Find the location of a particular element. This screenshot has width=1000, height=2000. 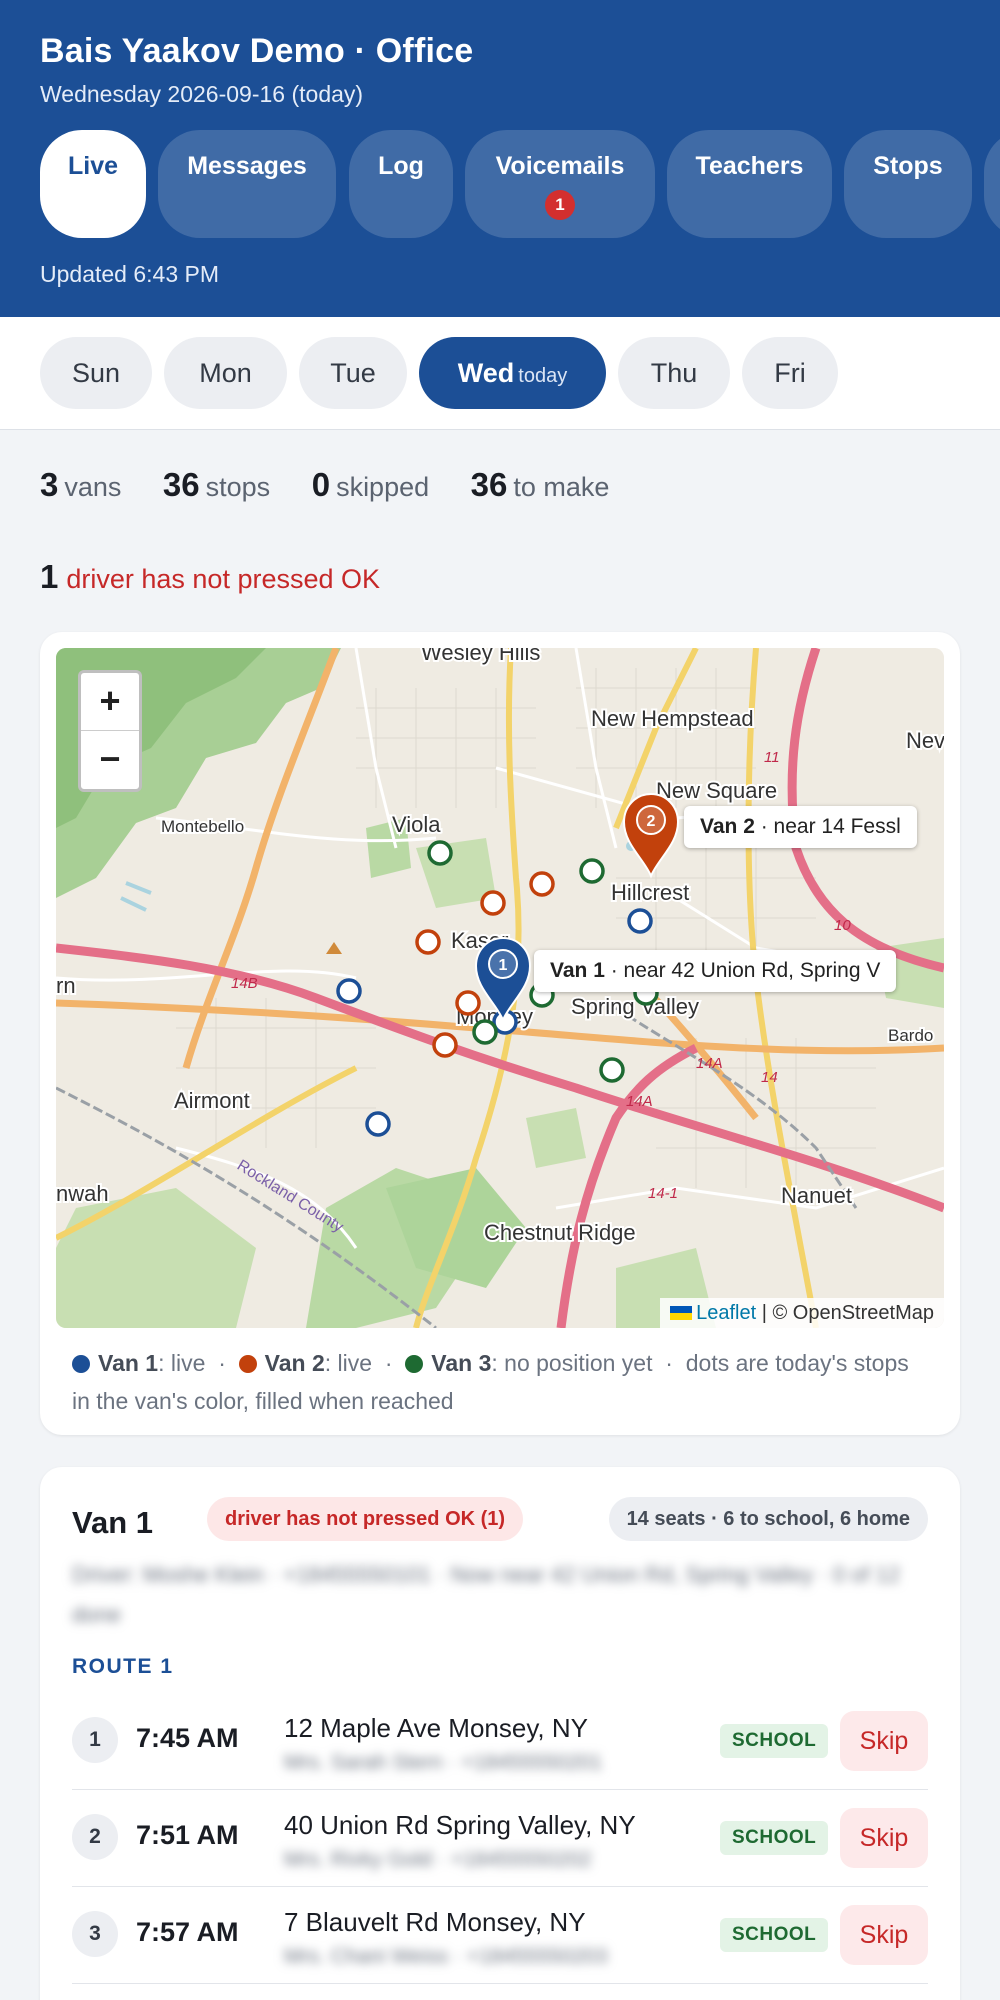

stat-to-make: 36 to make is located at coordinates (540, 484).